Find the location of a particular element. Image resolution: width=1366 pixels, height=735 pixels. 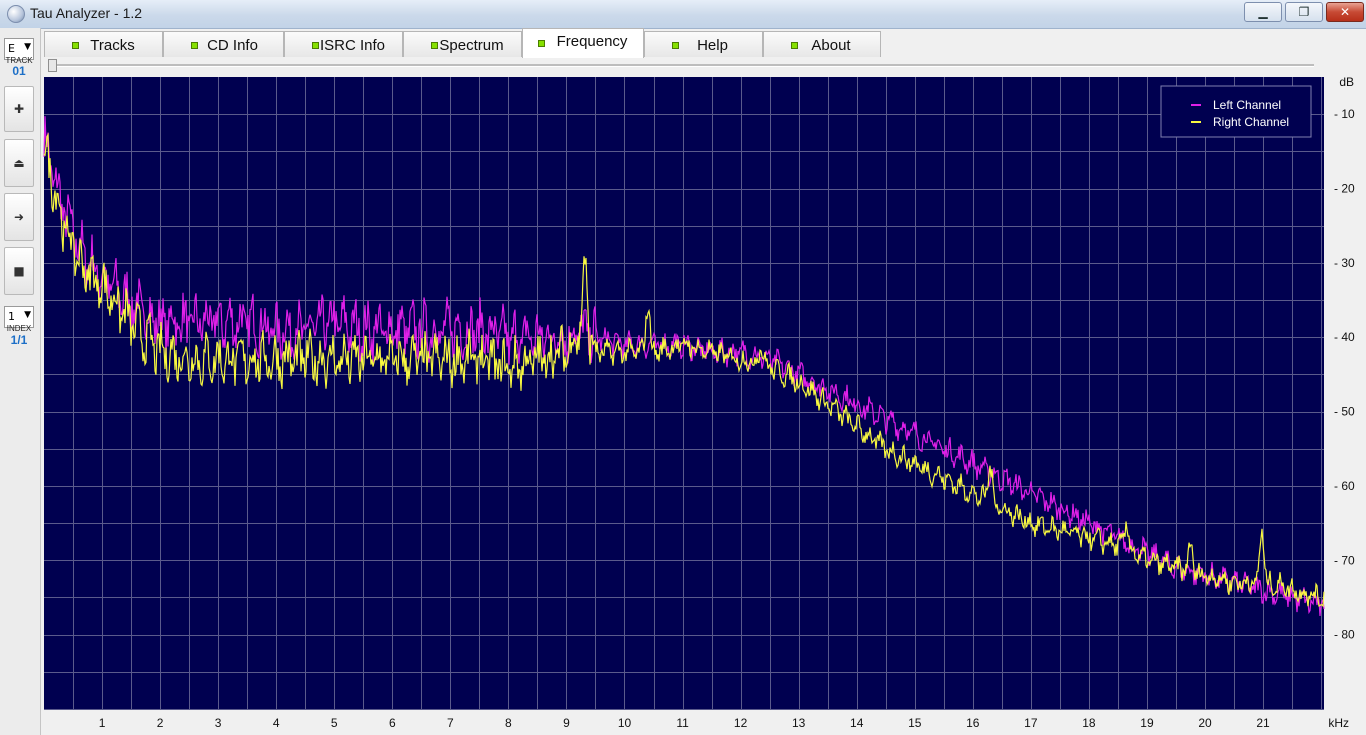

eject-icon: ⏏ is located at coordinates (19, 163).